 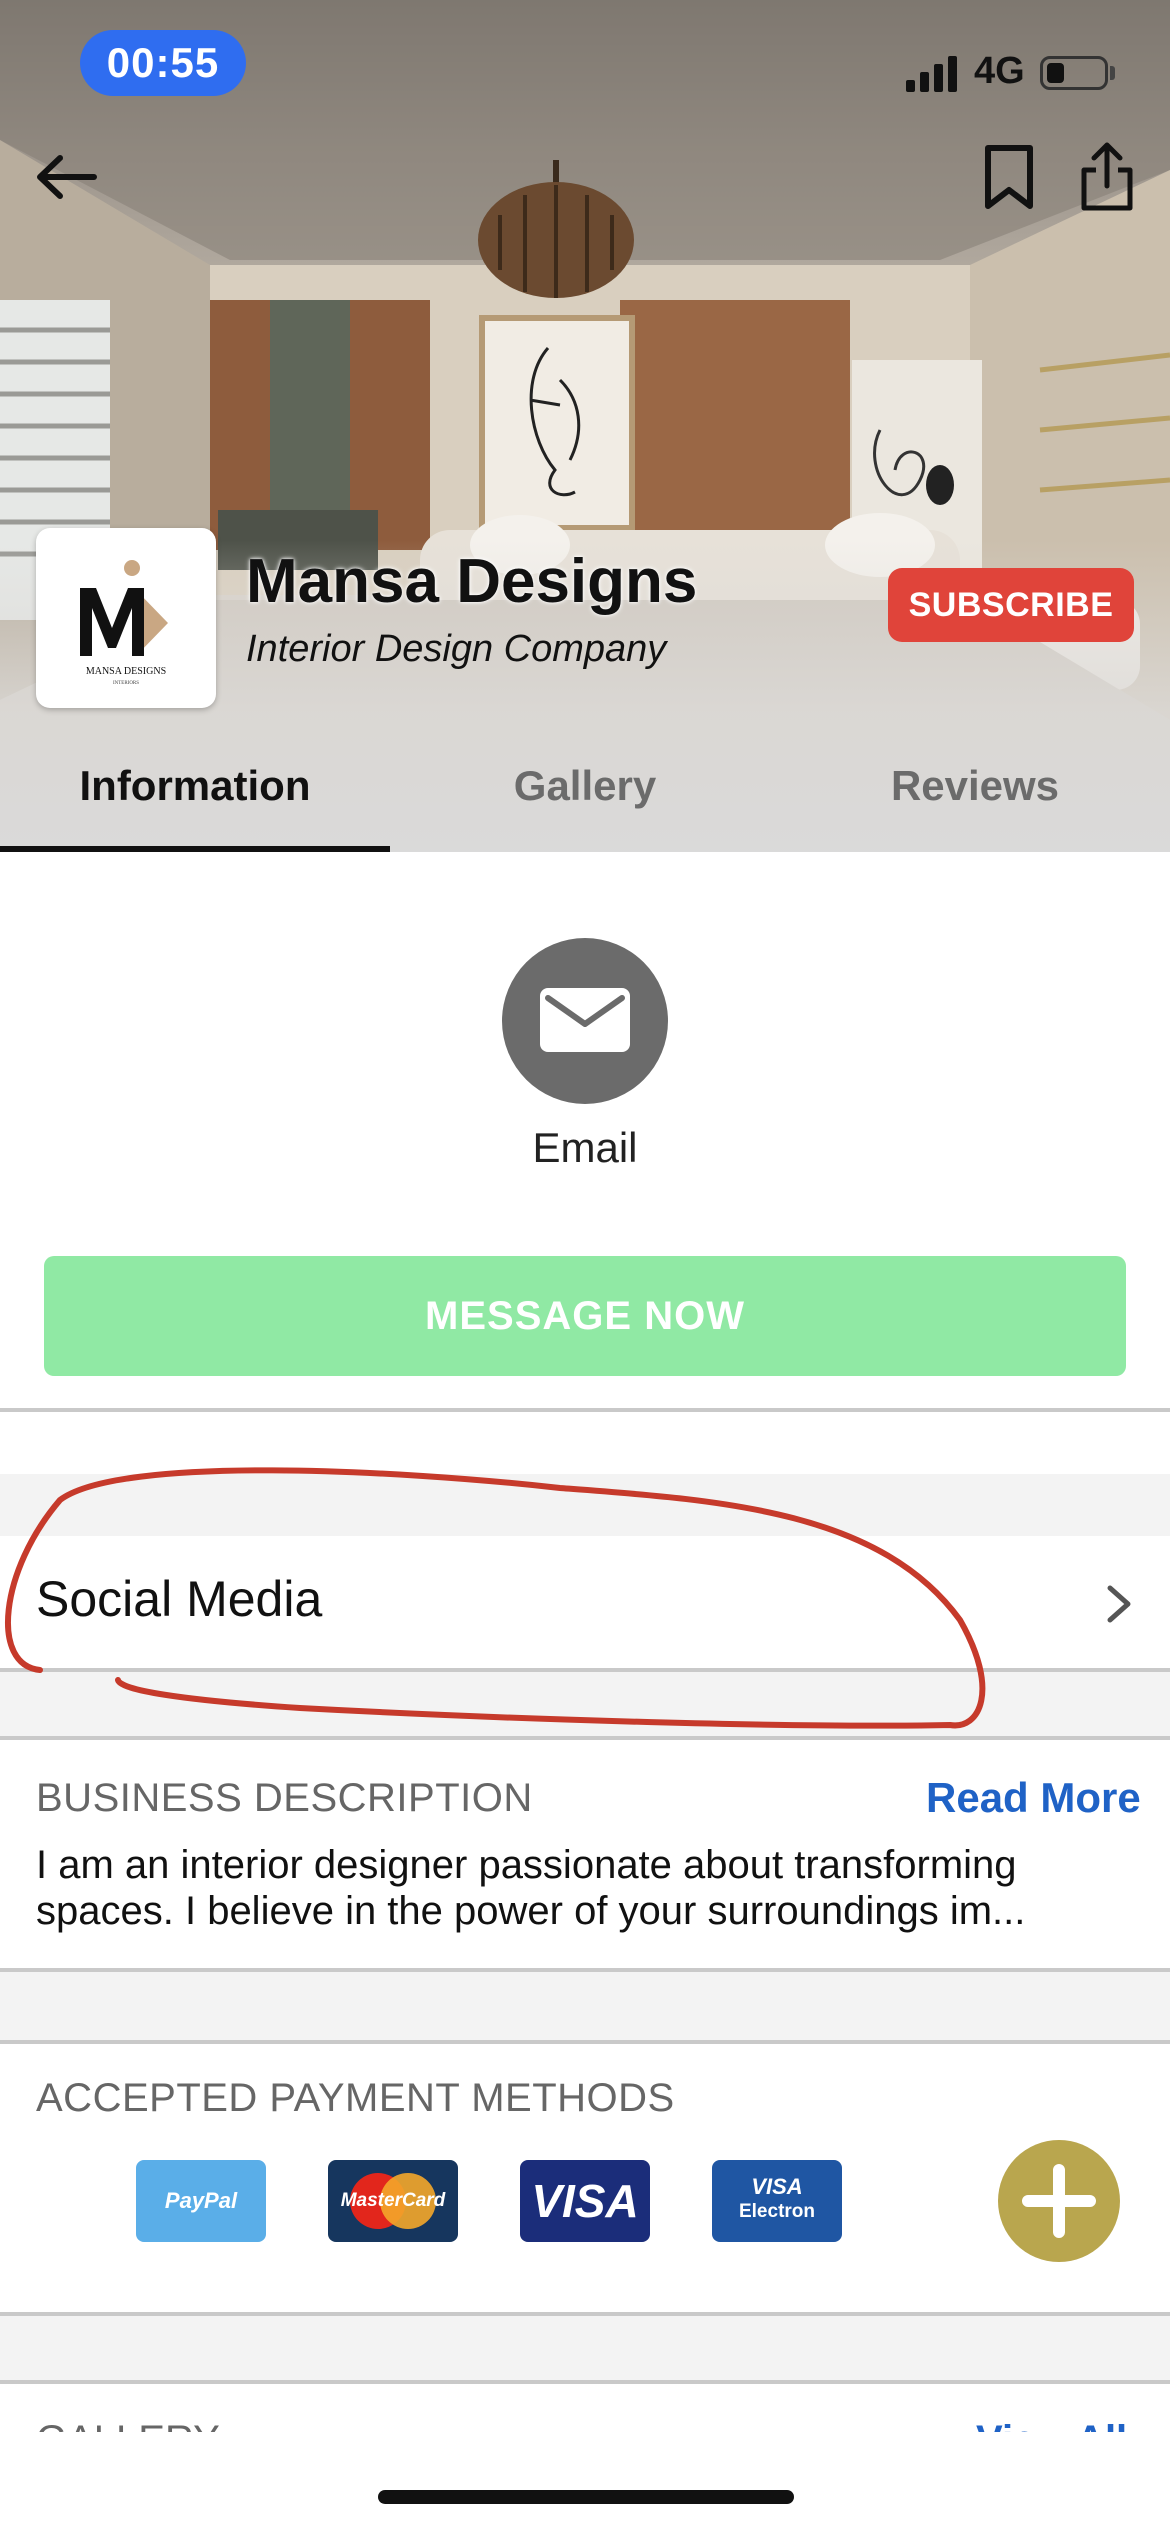 What do you see at coordinates (163, 63) in the screenshot?
I see `status-time: 00:55` at bounding box center [163, 63].